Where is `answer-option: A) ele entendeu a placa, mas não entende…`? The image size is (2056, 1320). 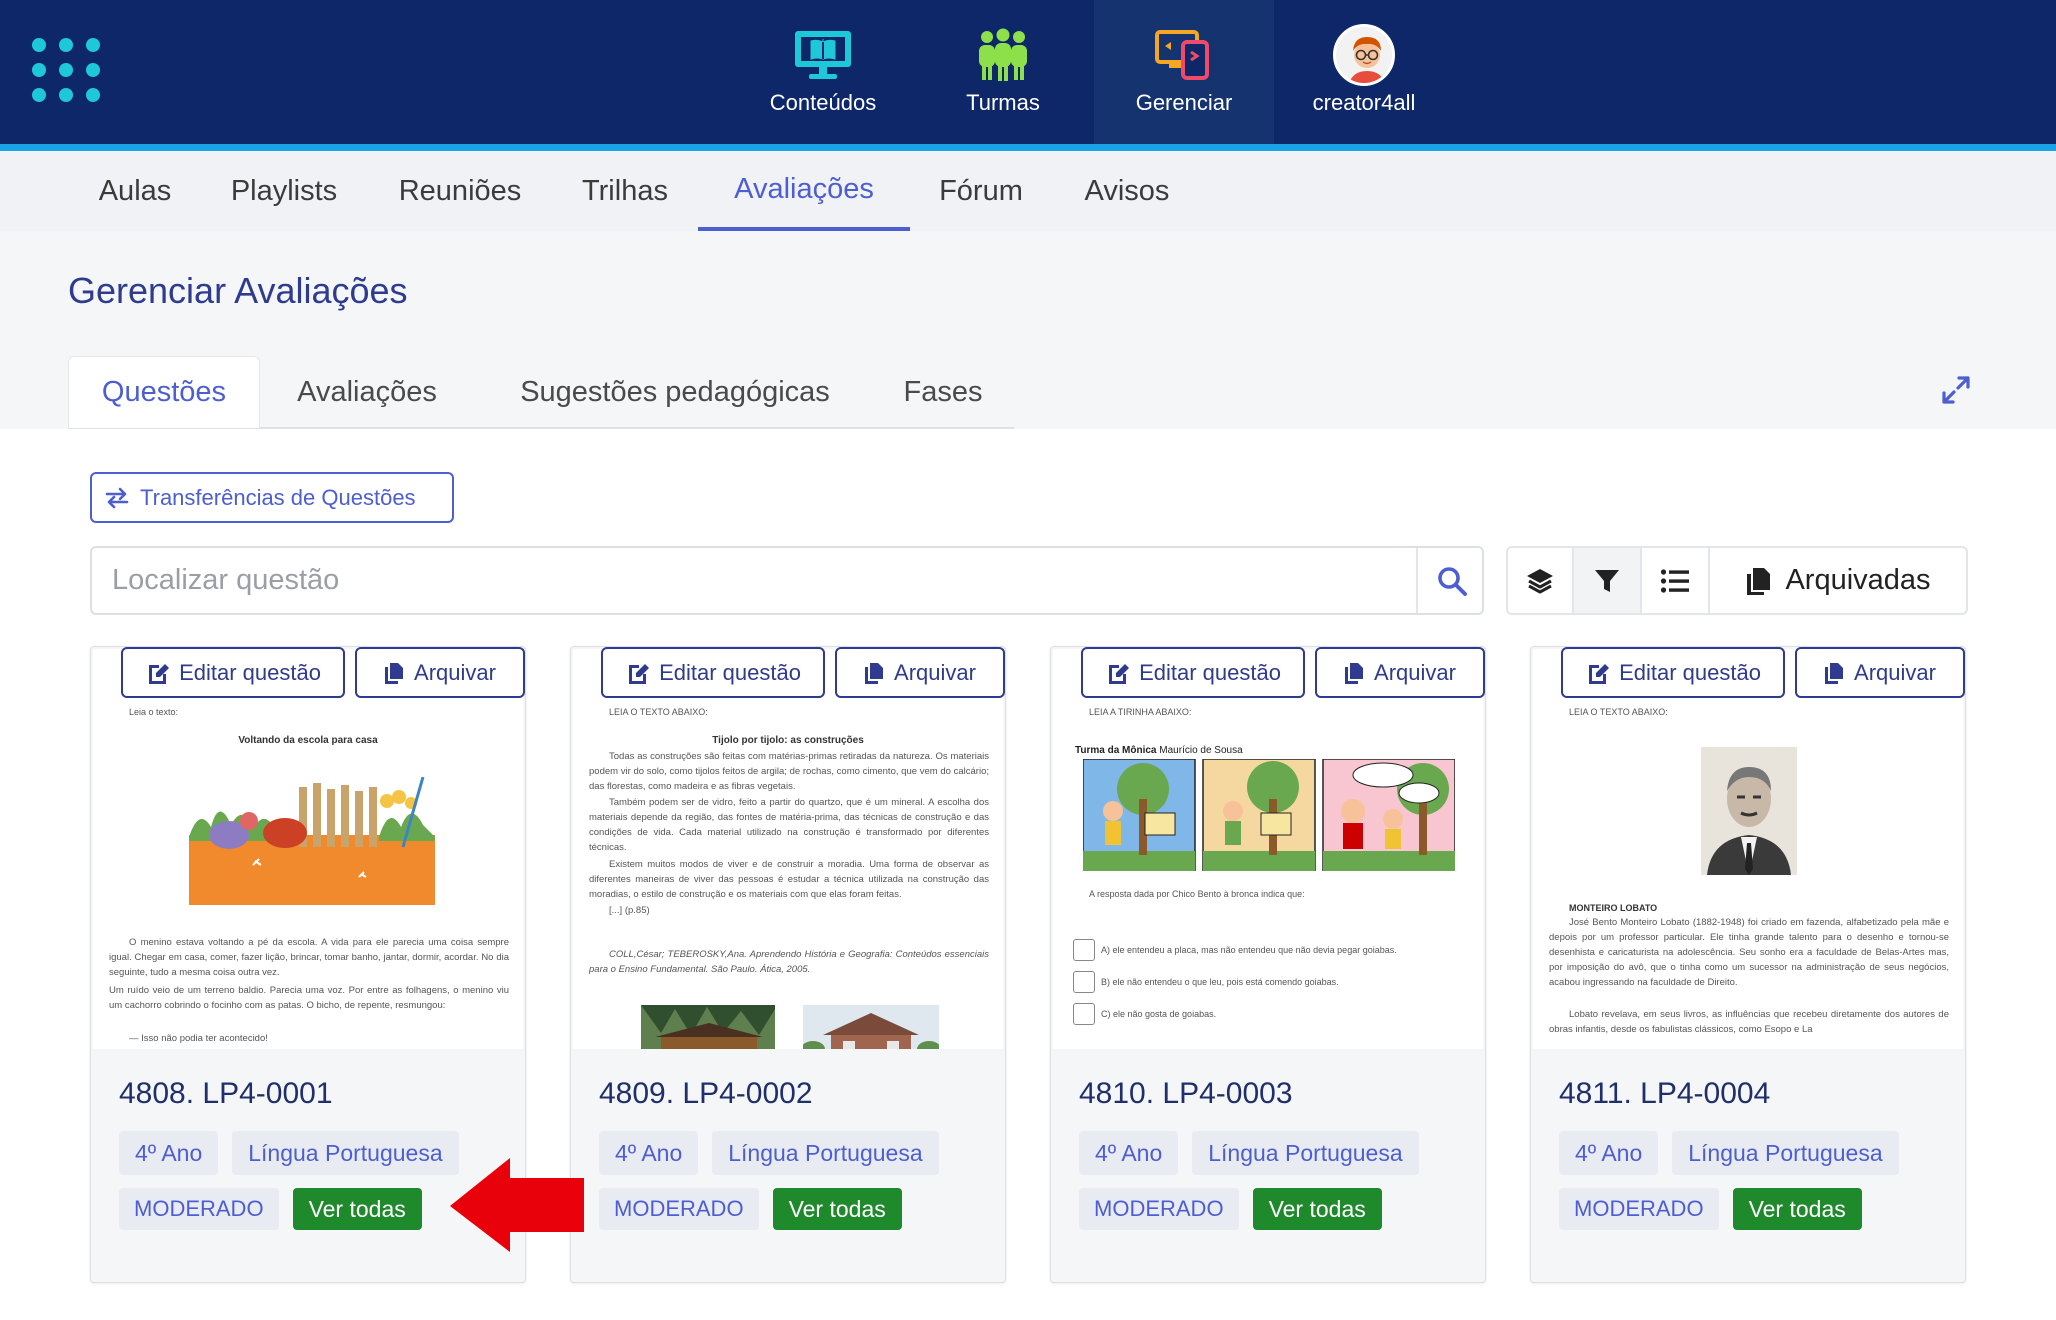 answer-option: A) ele entendeu a placa, mas não entende… is located at coordinates (1235, 950).